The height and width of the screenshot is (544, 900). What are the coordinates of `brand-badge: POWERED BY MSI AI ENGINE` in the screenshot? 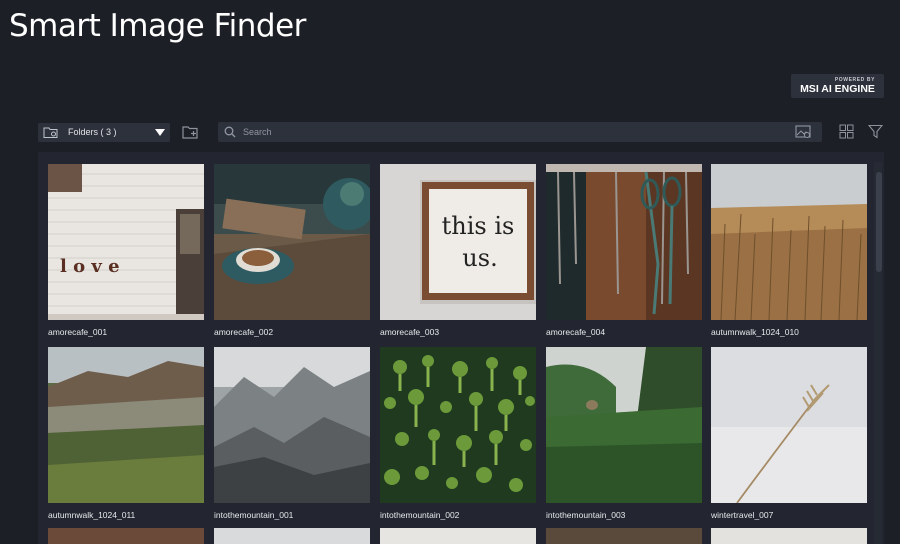 It's located at (837, 86).